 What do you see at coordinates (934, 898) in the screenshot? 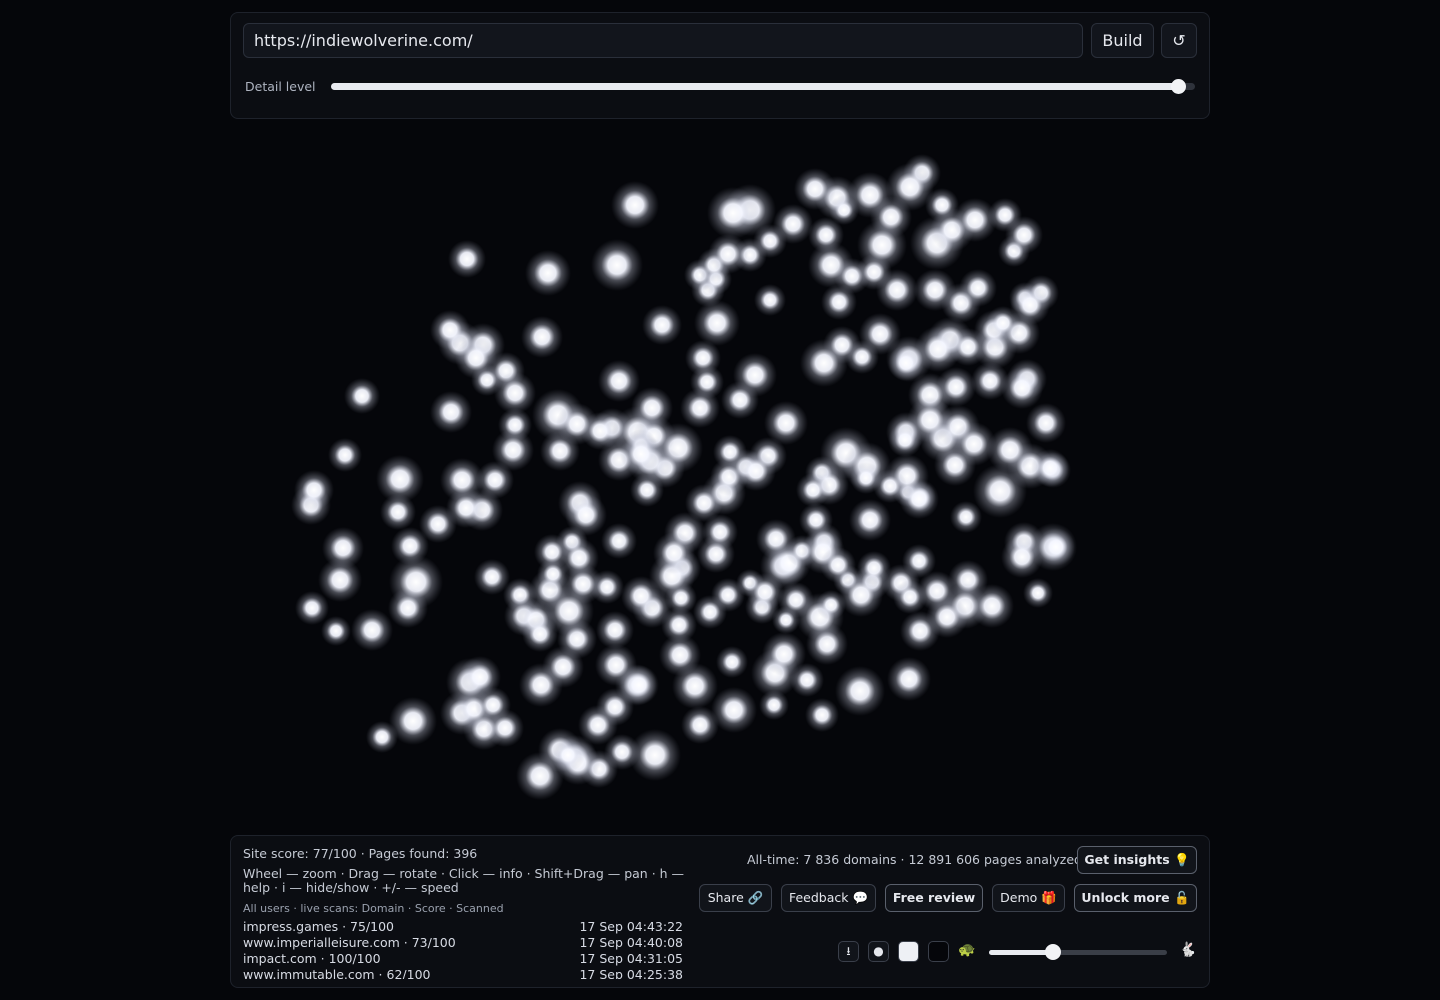
I see `free-review-button: Free review` at bounding box center [934, 898].